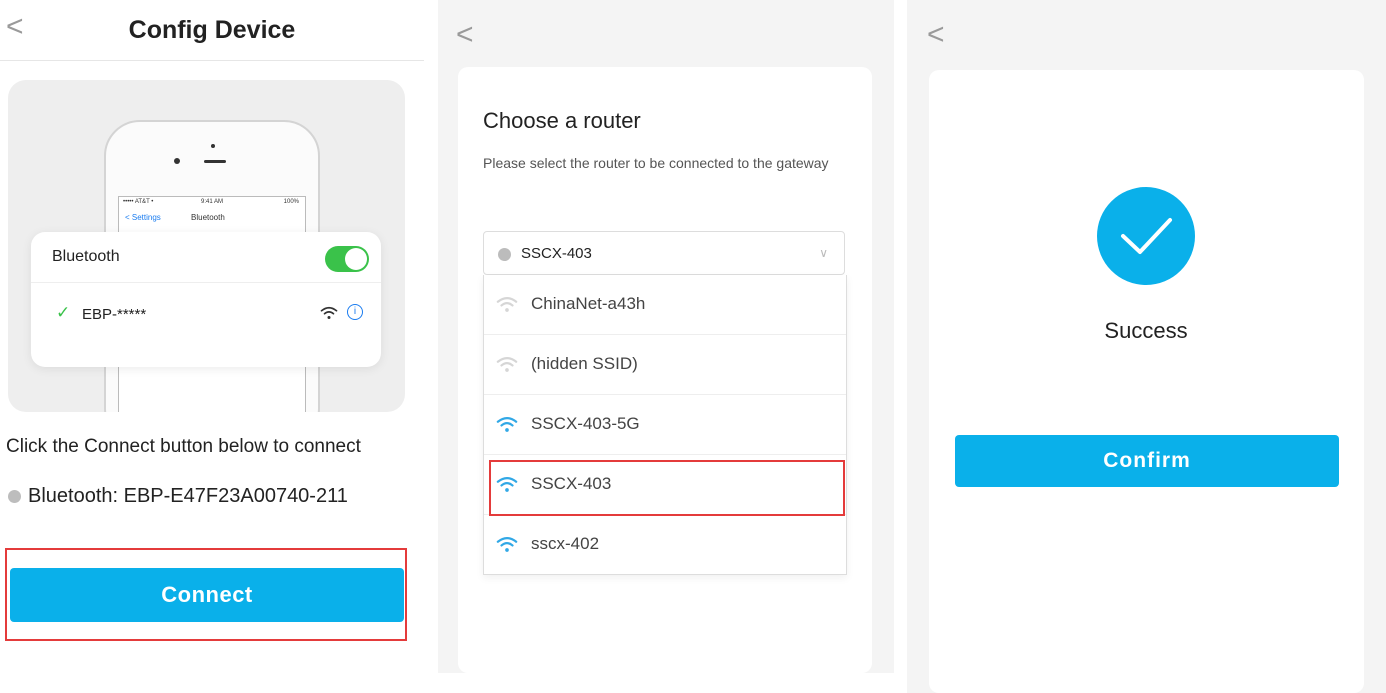 The height and width of the screenshot is (693, 1386). I want to click on bluetooth-icon, so click(14, 496).